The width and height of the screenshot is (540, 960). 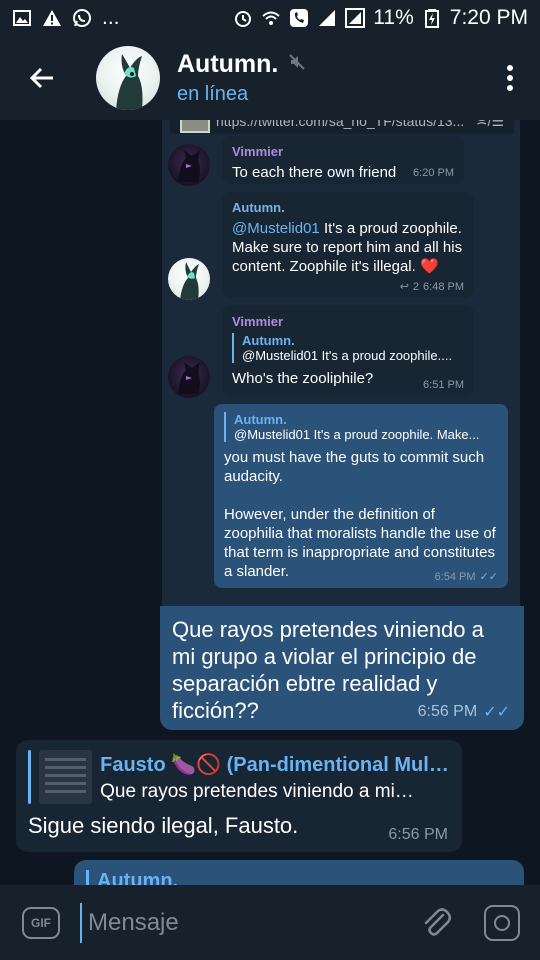 I want to click on message-time: 6:51 PM, so click(x=443, y=385).